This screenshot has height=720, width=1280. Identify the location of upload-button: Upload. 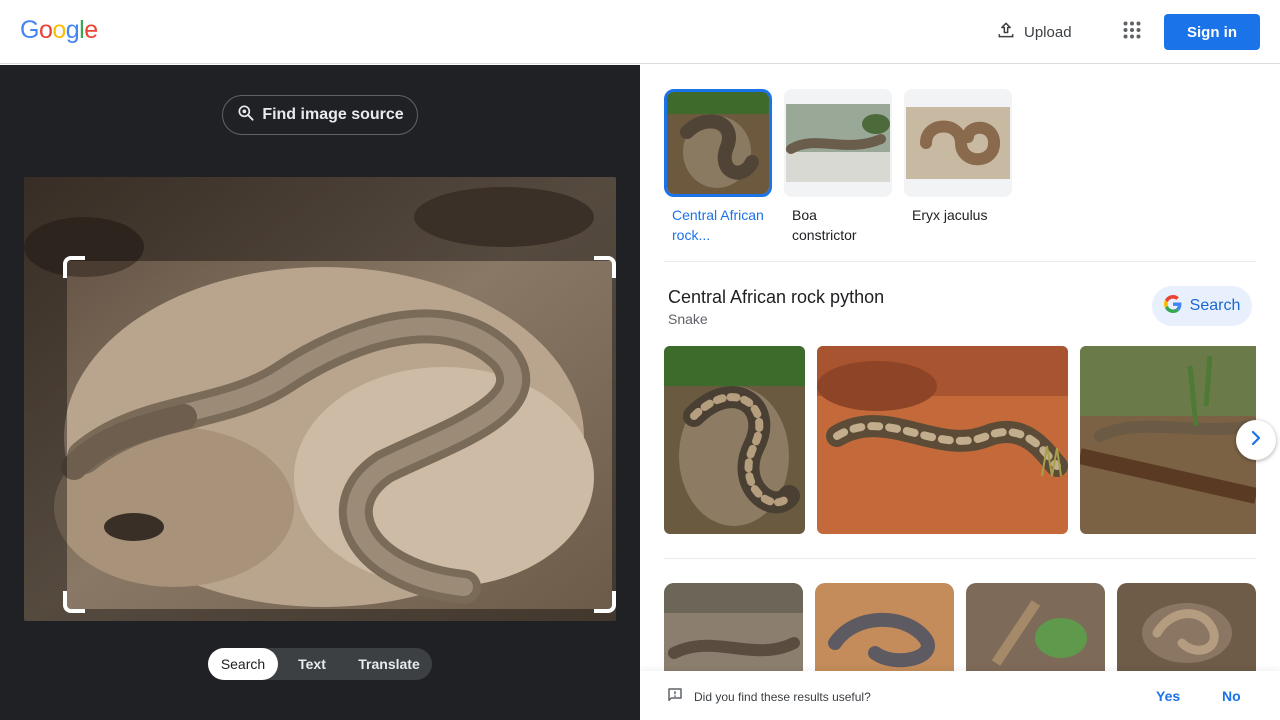
(1034, 32).